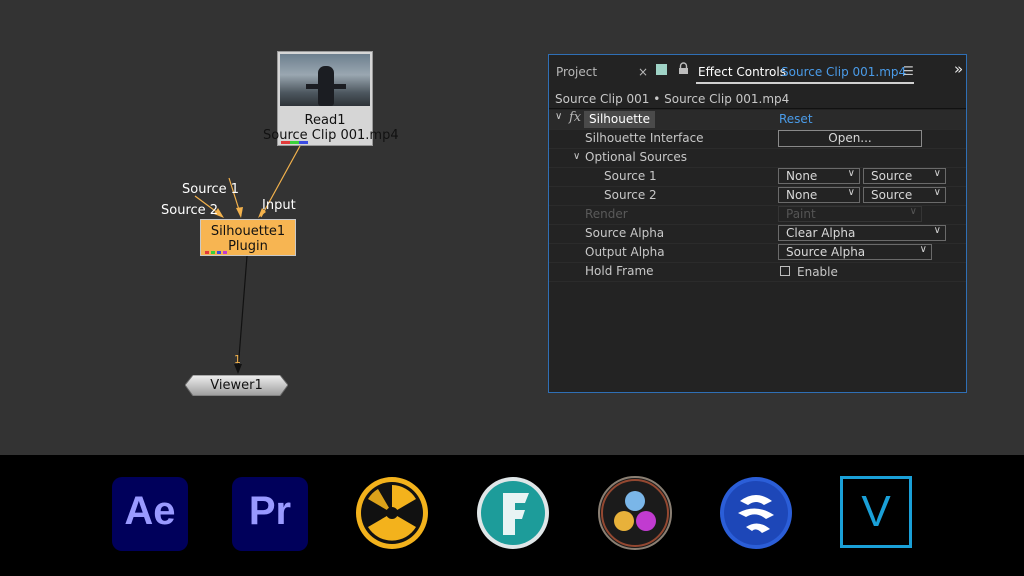 This screenshot has height=576, width=1024. What do you see at coordinates (392, 513) in the screenshot?
I see `nuke-icon` at bounding box center [392, 513].